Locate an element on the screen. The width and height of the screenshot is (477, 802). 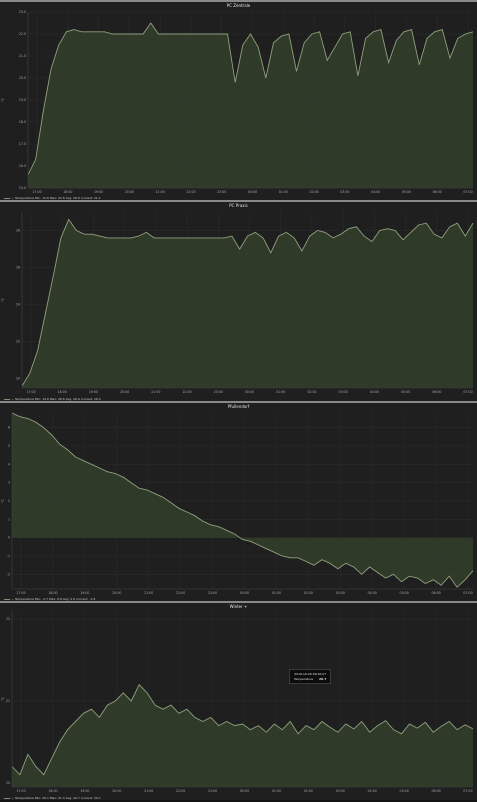
y-tick-label: 3 is located at coordinates (9, 483).